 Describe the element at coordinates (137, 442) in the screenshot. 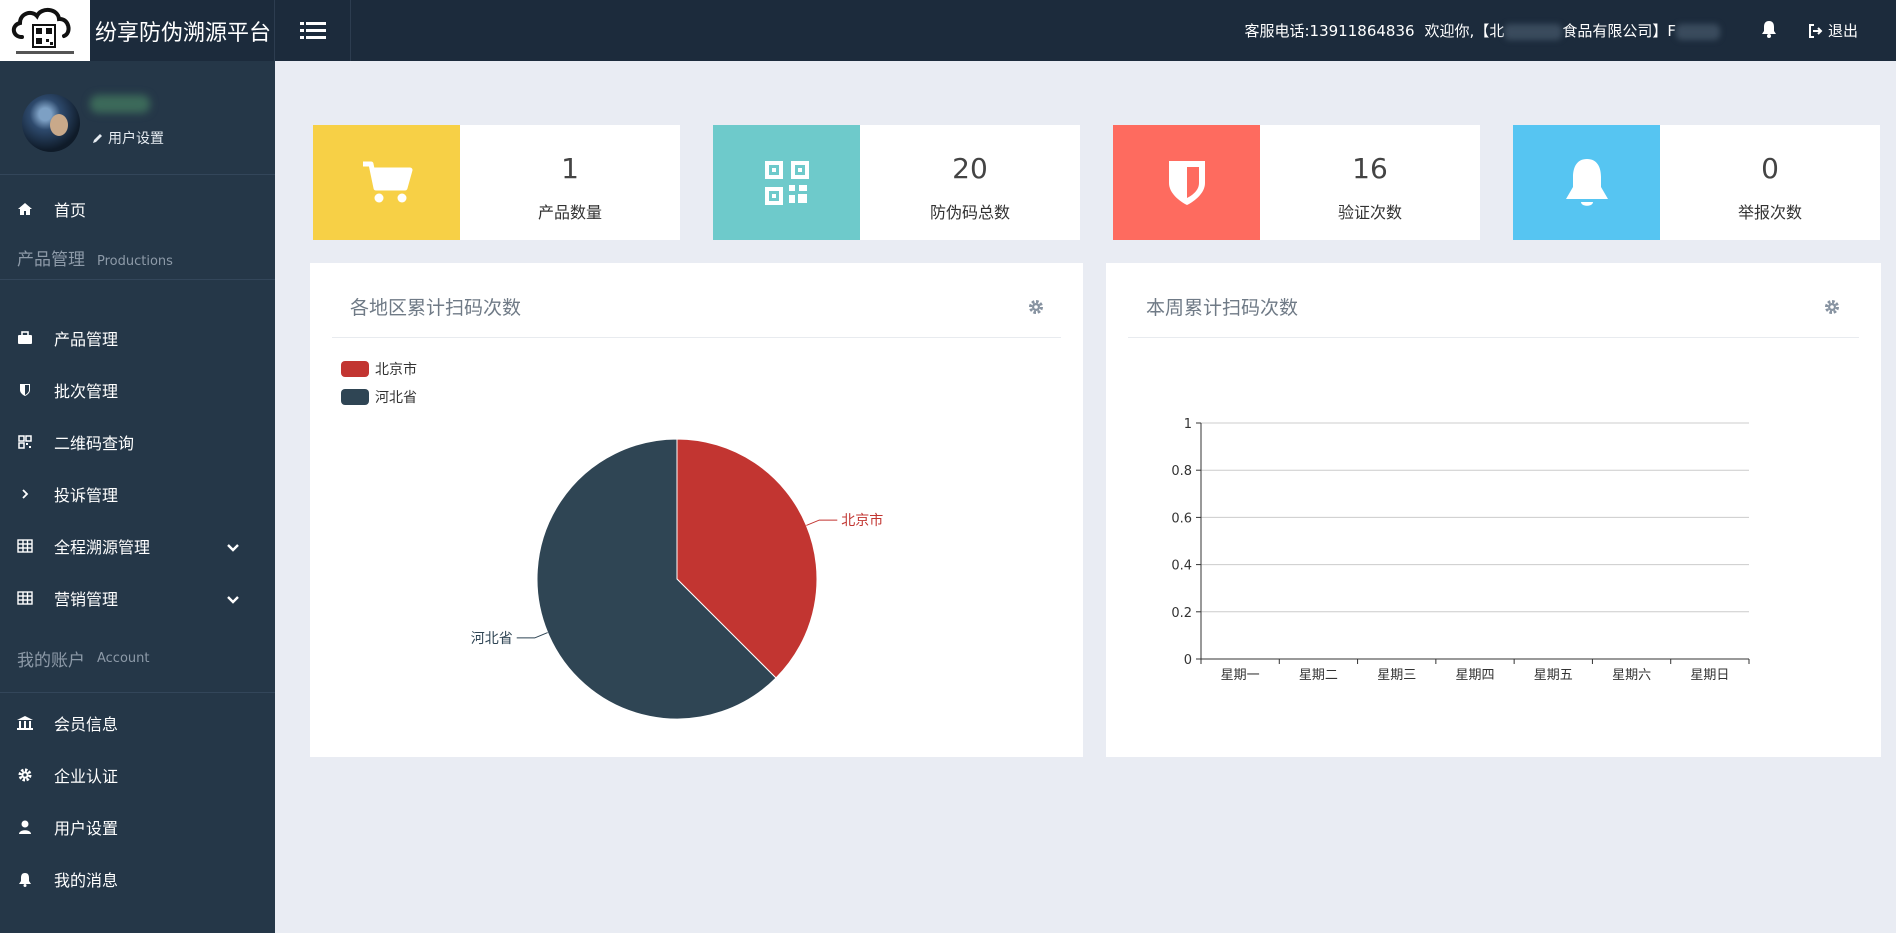

I see `sidebar-item-qrcode: 二维码查询` at that location.